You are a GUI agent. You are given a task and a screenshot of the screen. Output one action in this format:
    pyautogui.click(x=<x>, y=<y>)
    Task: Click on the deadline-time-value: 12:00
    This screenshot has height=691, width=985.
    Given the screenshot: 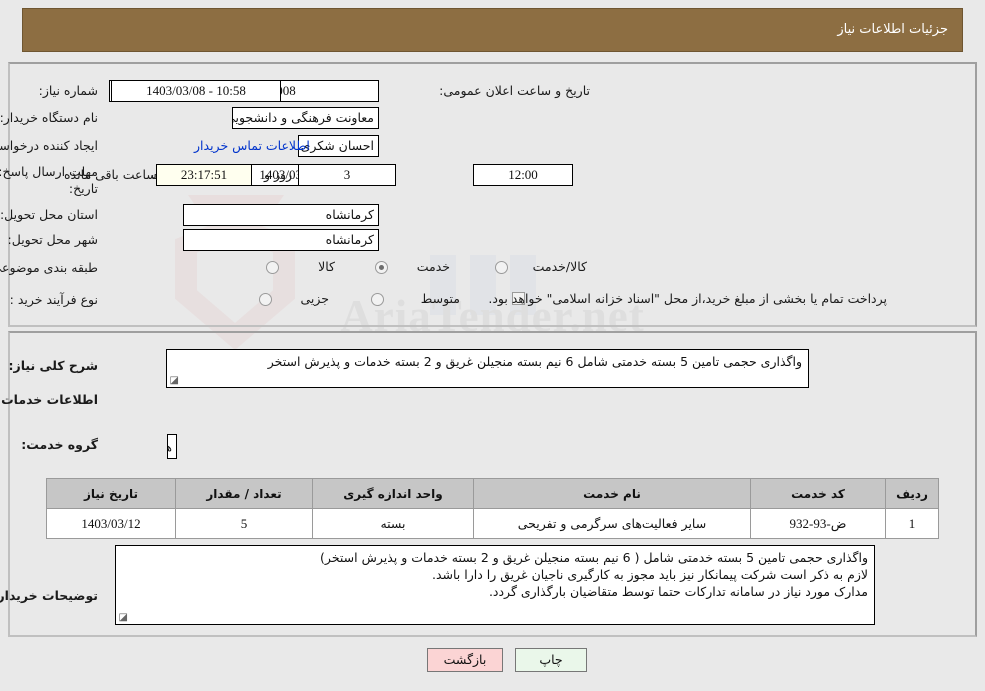 What is the action you would take?
    pyautogui.click(x=523, y=175)
    